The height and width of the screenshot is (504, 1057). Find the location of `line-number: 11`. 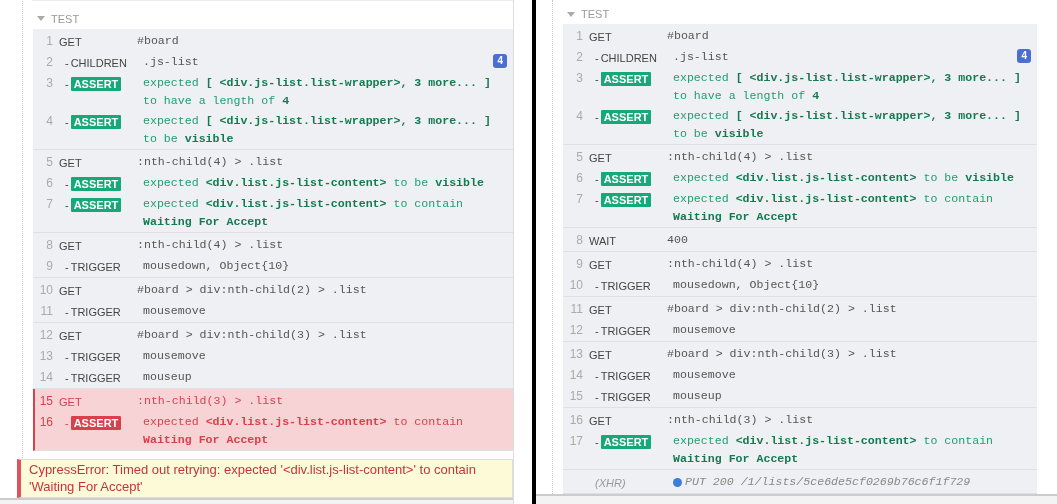

line-number: 11 is located at coordinates (576, 309).